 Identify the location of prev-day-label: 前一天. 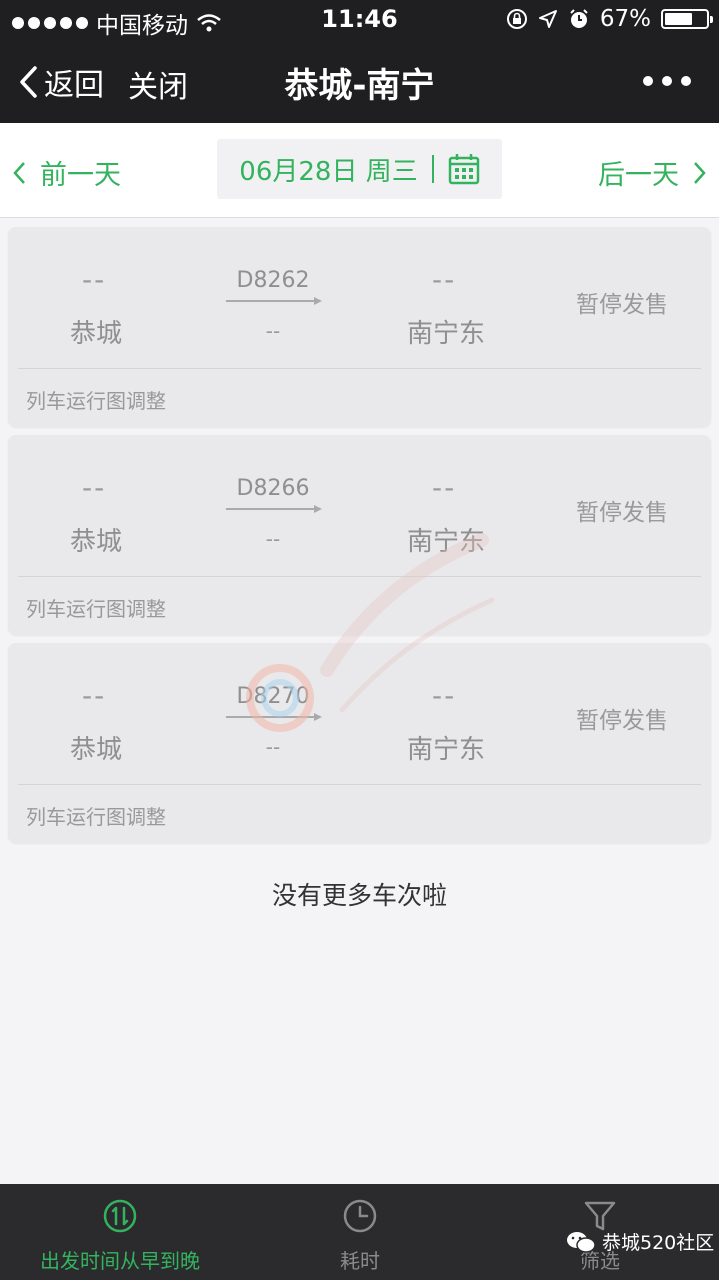
(80, 175).